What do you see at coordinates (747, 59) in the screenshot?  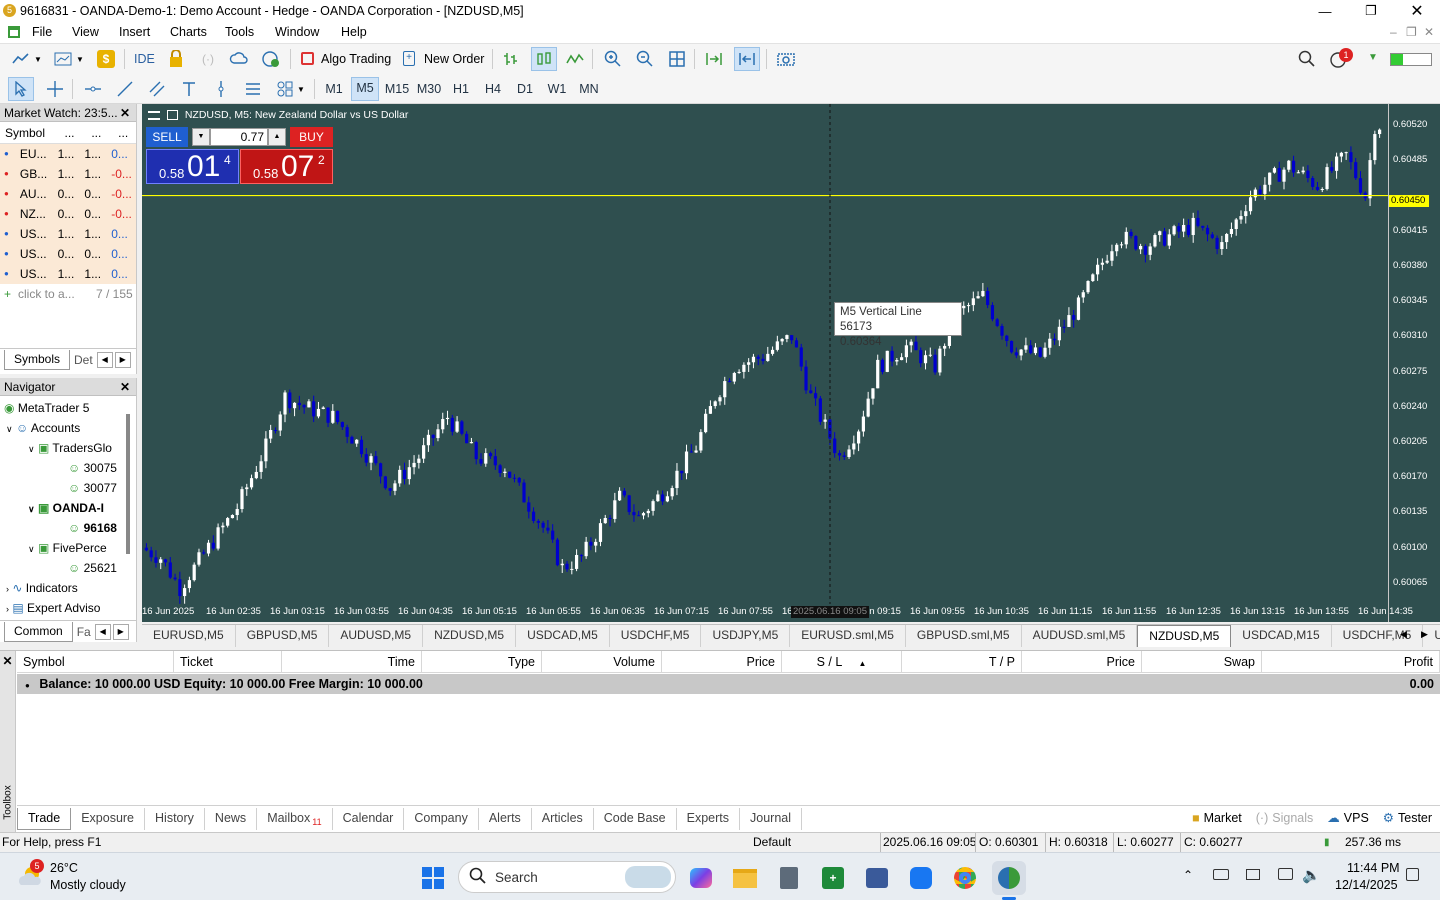 I see `chart-shift-icon` at bounding box center [747, 59].